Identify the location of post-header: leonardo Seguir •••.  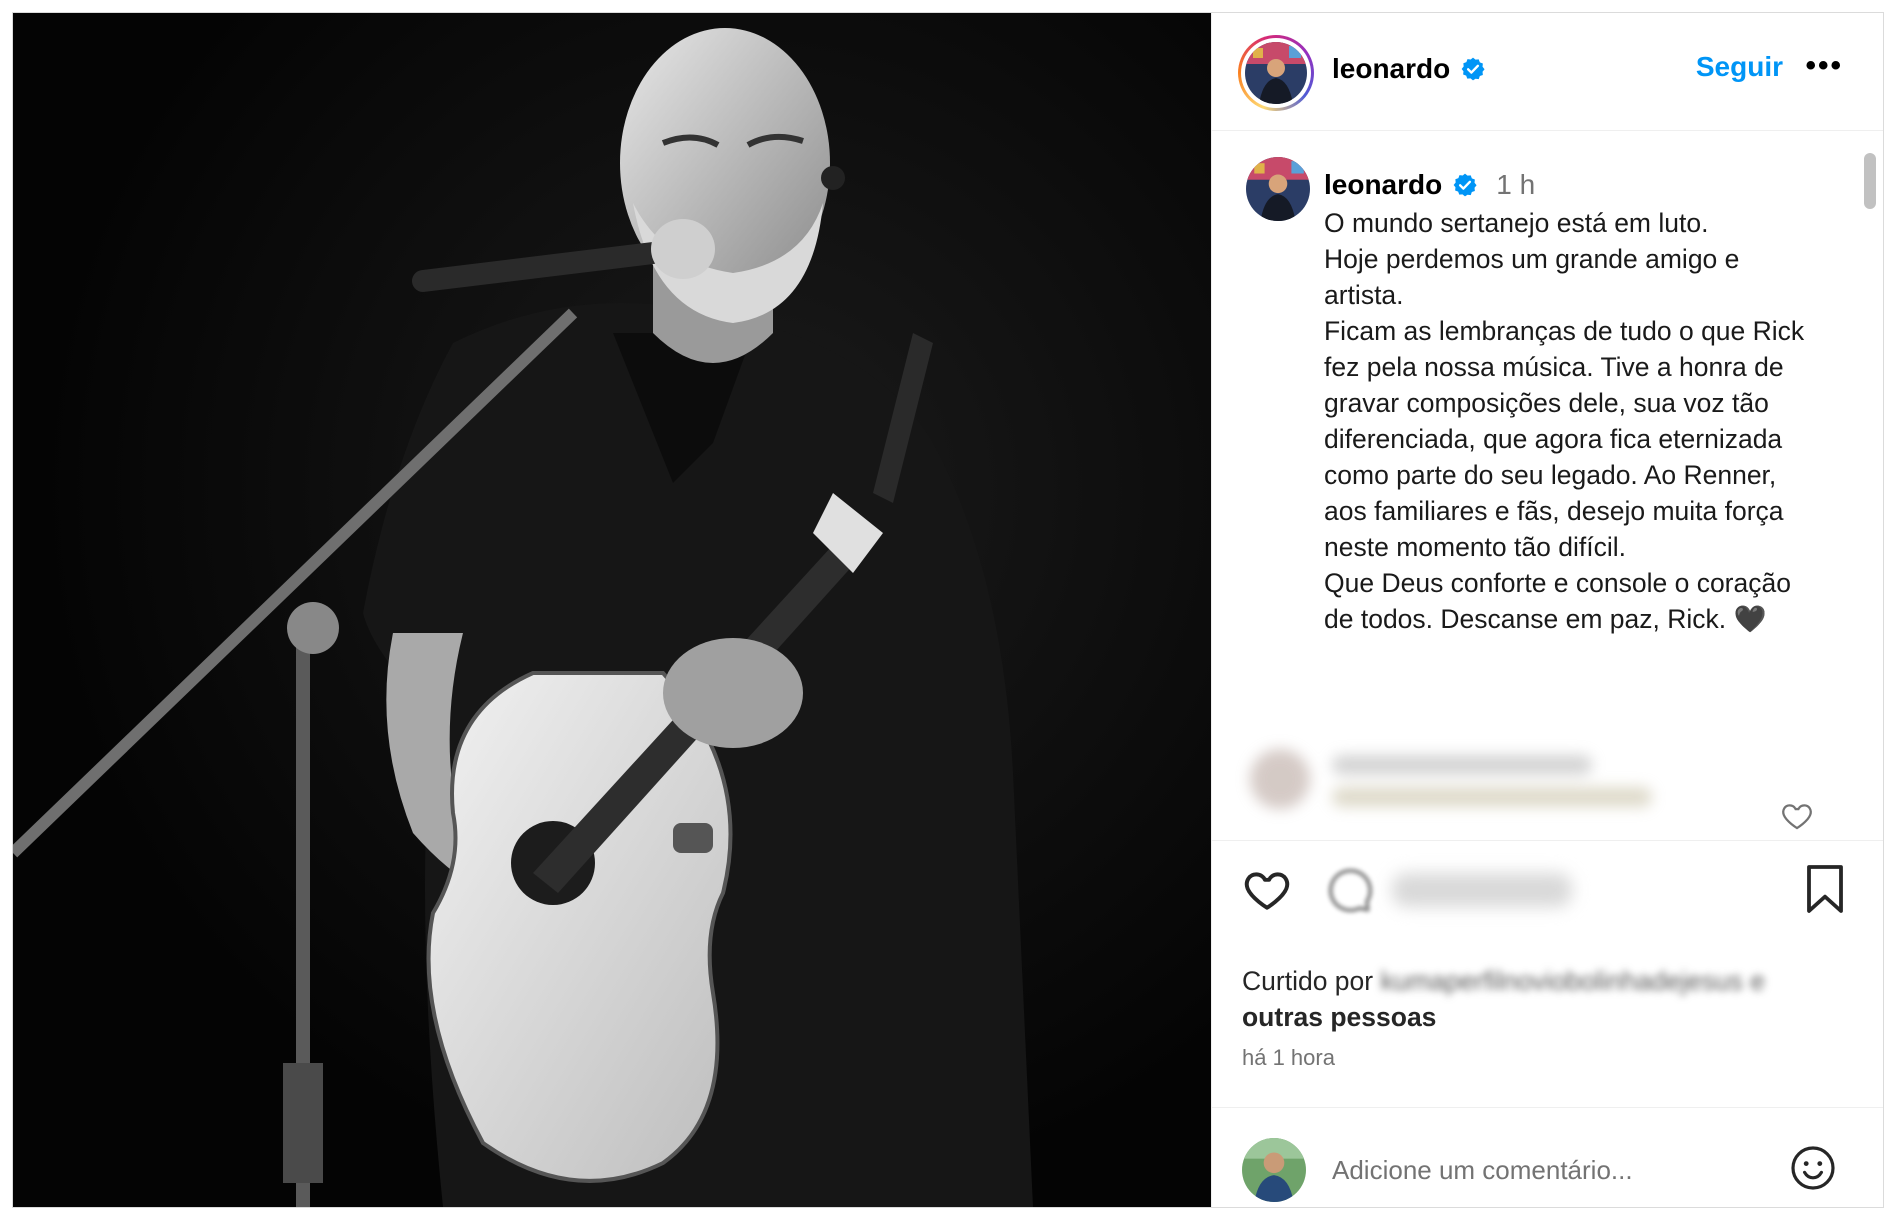
(1547, 72).